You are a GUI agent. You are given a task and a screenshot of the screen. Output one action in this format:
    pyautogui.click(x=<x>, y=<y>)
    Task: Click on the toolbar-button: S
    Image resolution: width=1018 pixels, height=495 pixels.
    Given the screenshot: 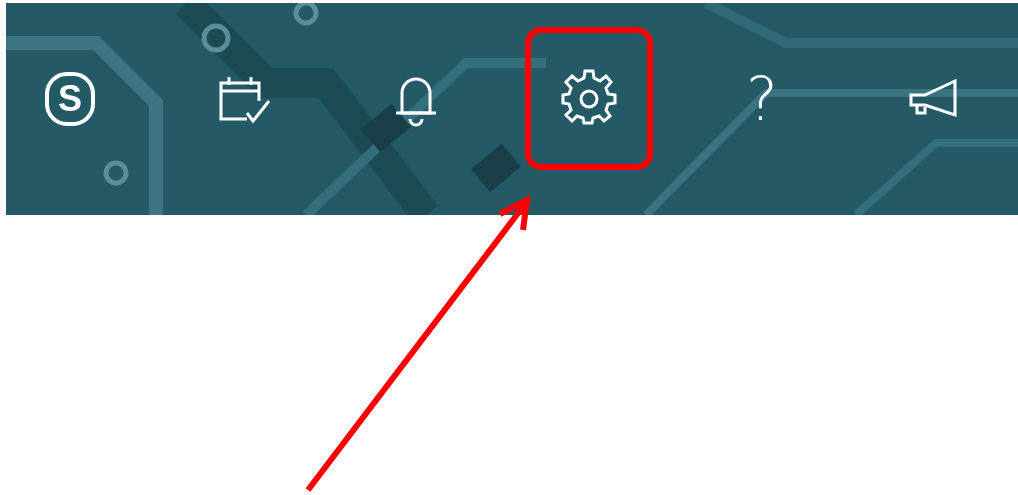 What is the action you would take?
    pyautogui.click(x=70, y=98)
    